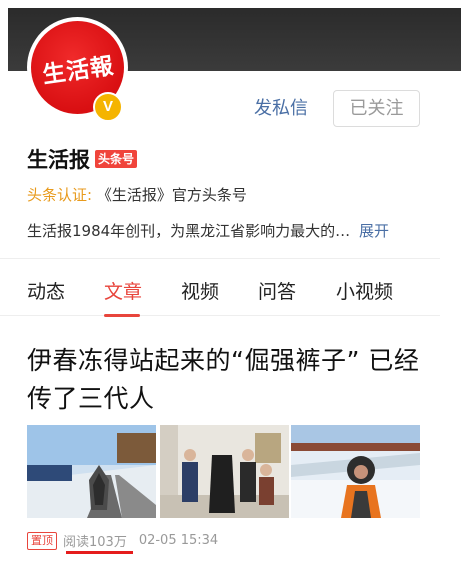 This screenshot has width=469, height=569. What do you see at coordinates (58, 160) in the screenshot?
I see `account-name: 生活报` at bounding box center [58, 160].